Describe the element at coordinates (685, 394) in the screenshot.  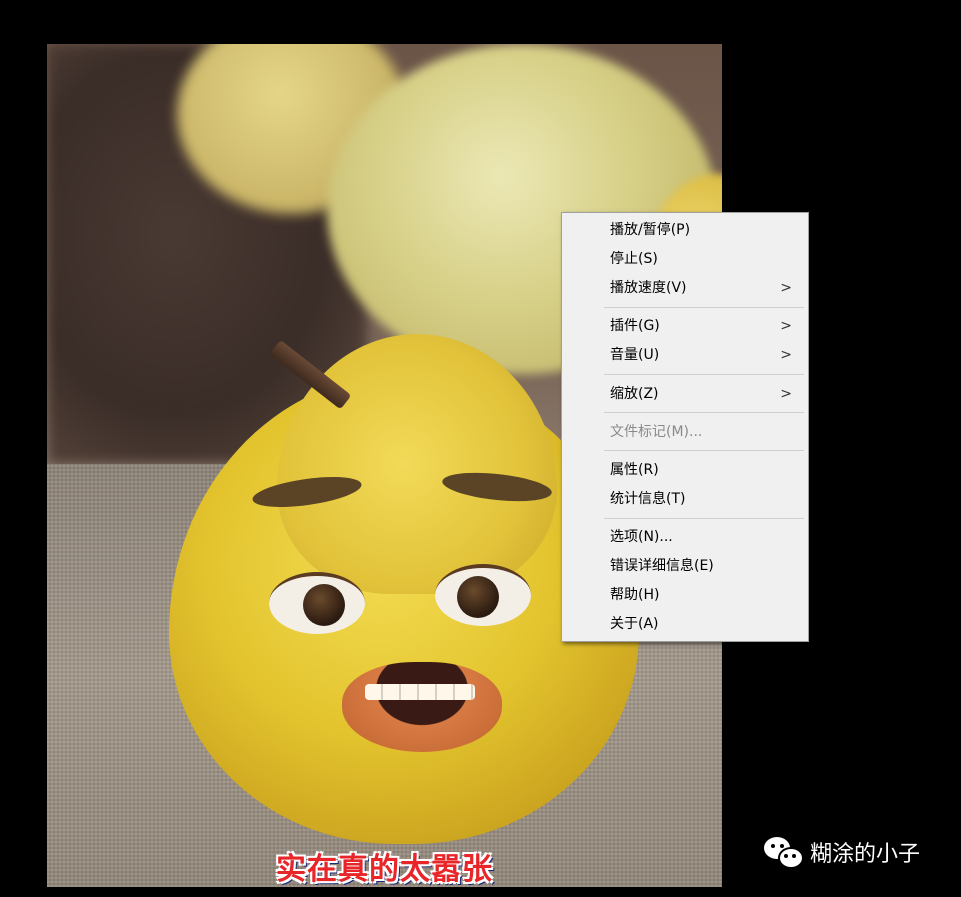
I see `menu-item-zoom: 缩放(Z) >` at that location.